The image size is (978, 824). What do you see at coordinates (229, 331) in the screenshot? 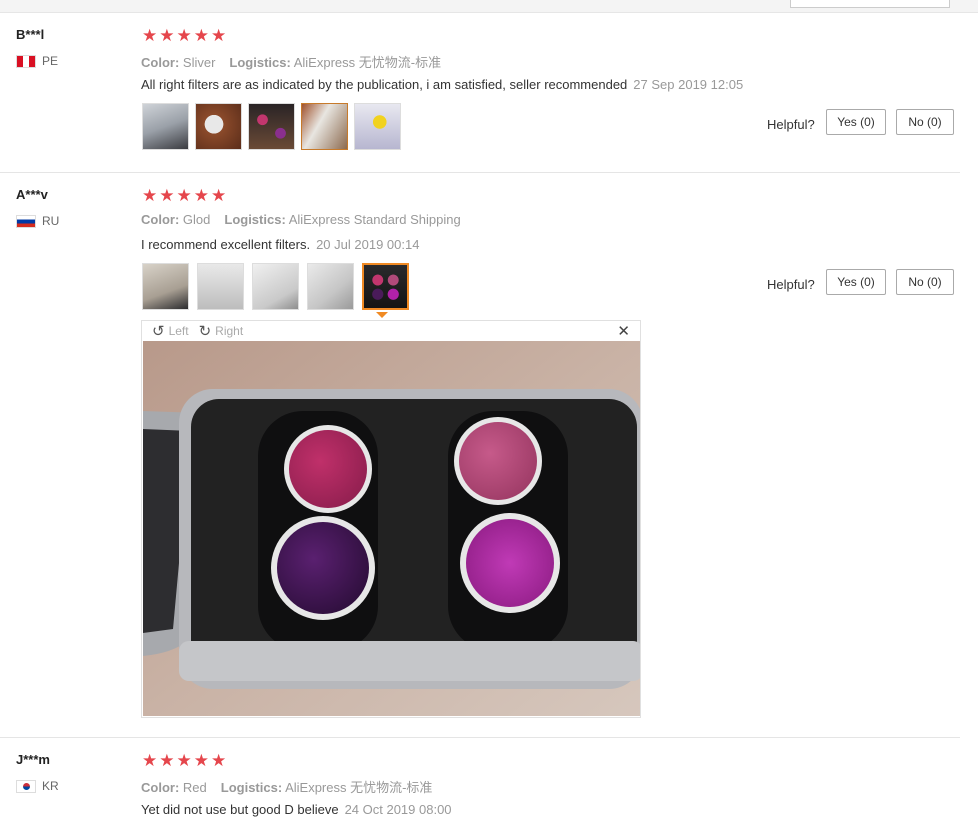
I see `rotate-right-button: Right` at bounding box center [229, 331].